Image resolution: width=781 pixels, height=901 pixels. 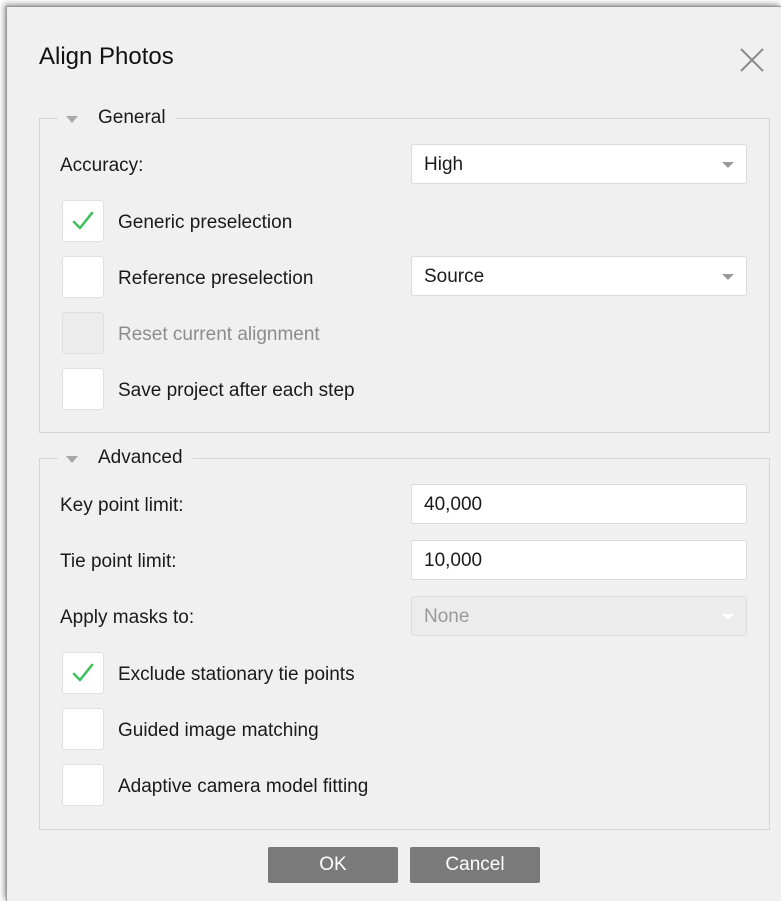 I want to click on reference-source-select: Source, so click(x=579, y=276).